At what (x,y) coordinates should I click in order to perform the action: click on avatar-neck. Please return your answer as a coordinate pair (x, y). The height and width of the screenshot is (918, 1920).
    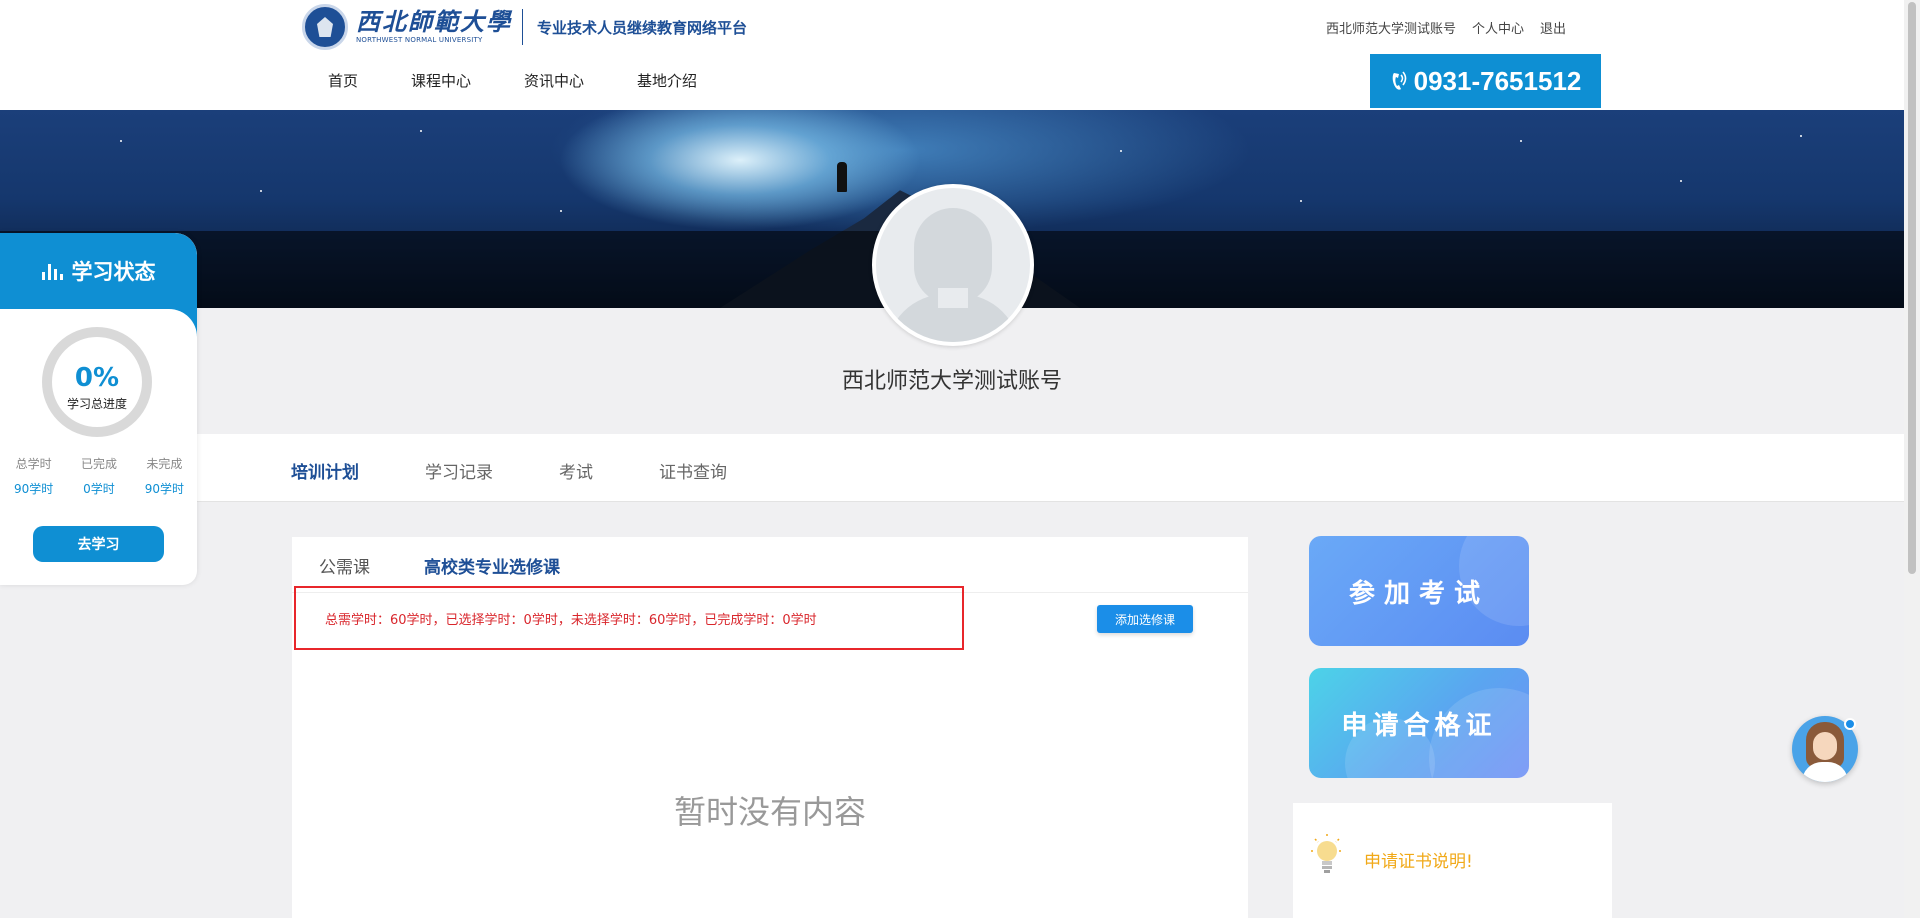
    Looking at the image, I should click on (953, 298).